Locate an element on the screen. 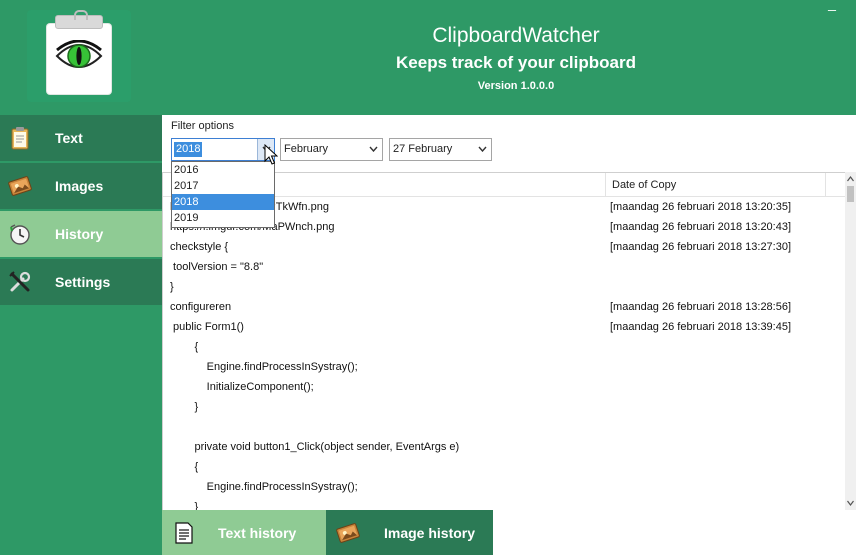  year-option: 2016 is located at coordinates (223, 170).